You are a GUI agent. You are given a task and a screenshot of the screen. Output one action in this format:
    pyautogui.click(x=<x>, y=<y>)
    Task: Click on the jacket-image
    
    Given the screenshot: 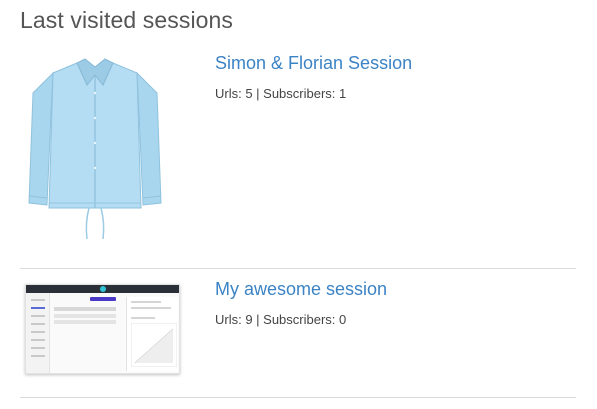 What is the action you would take?
    pyautogui.click(x=95, y=149)
    